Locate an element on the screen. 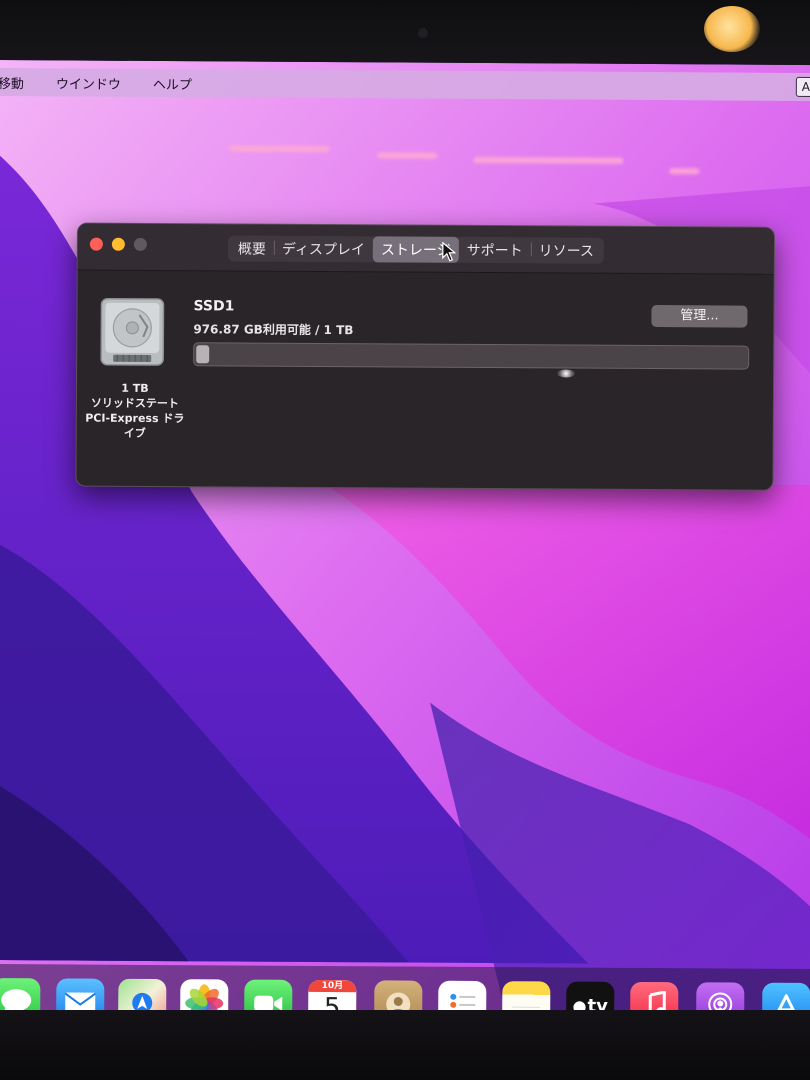  storage-usage-fill is located at coordinates (203, 354).